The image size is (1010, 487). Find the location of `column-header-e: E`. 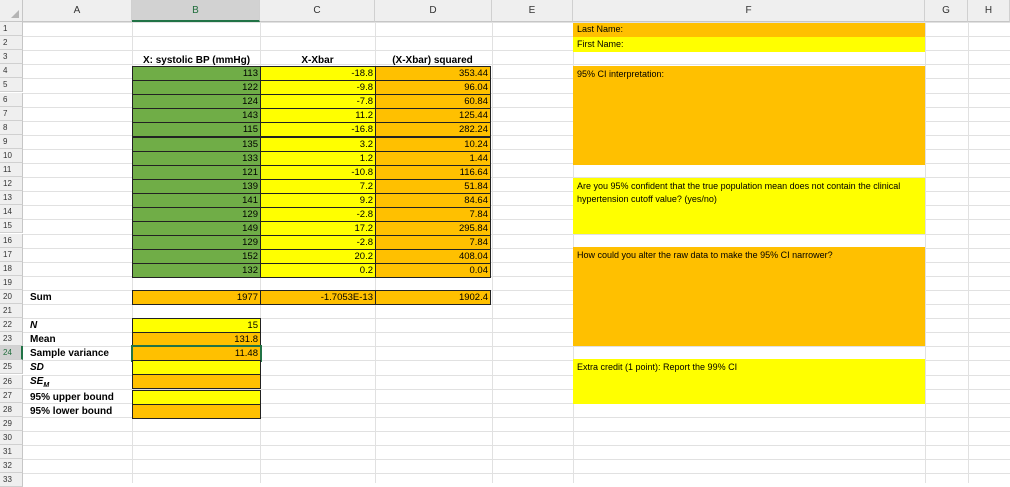

column-header-e: E is located at coordinates (532, 11).